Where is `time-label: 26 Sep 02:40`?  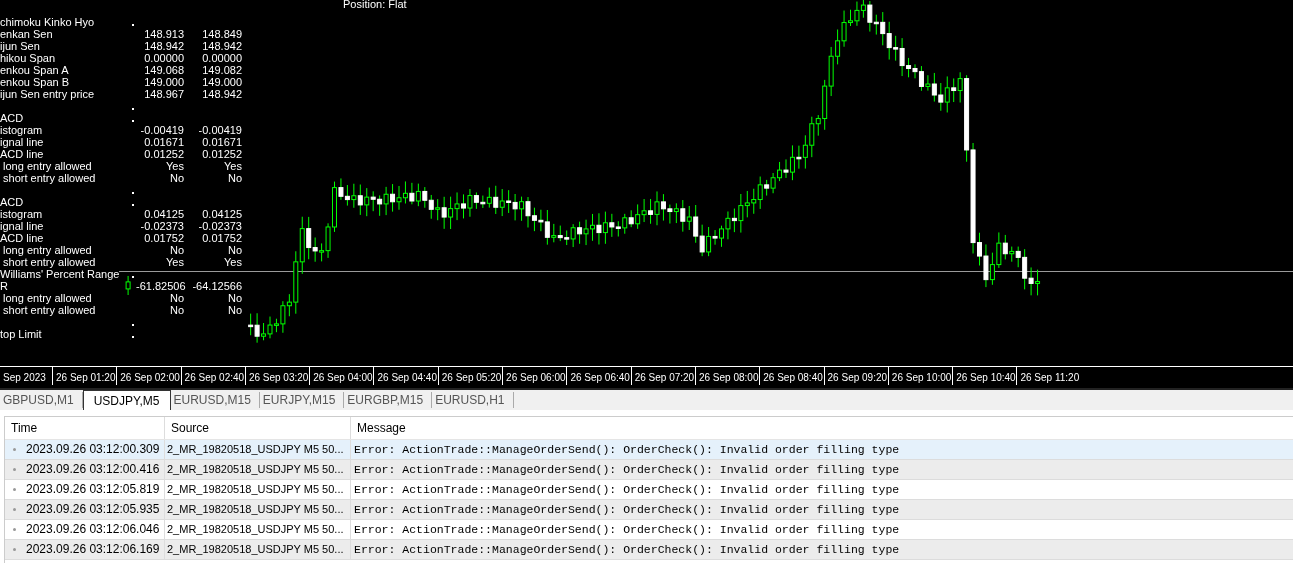 time-label: 26 Sep 02:40 is located at coordinates (214, 377).